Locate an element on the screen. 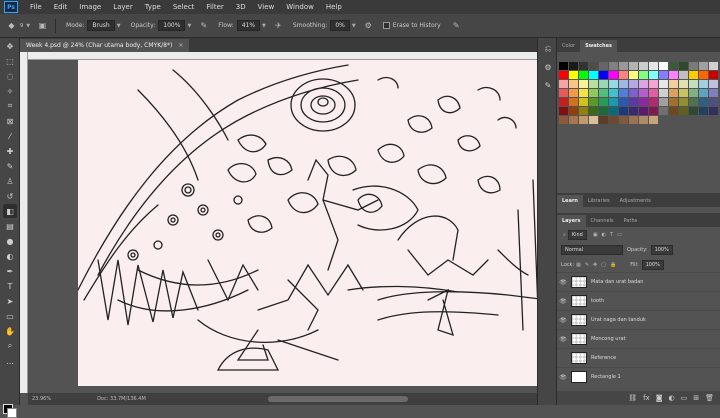 Image resolution: width=720 pixels, height=418 pixels. layer-filter-select: Kind is located at coordinates (577, 234).